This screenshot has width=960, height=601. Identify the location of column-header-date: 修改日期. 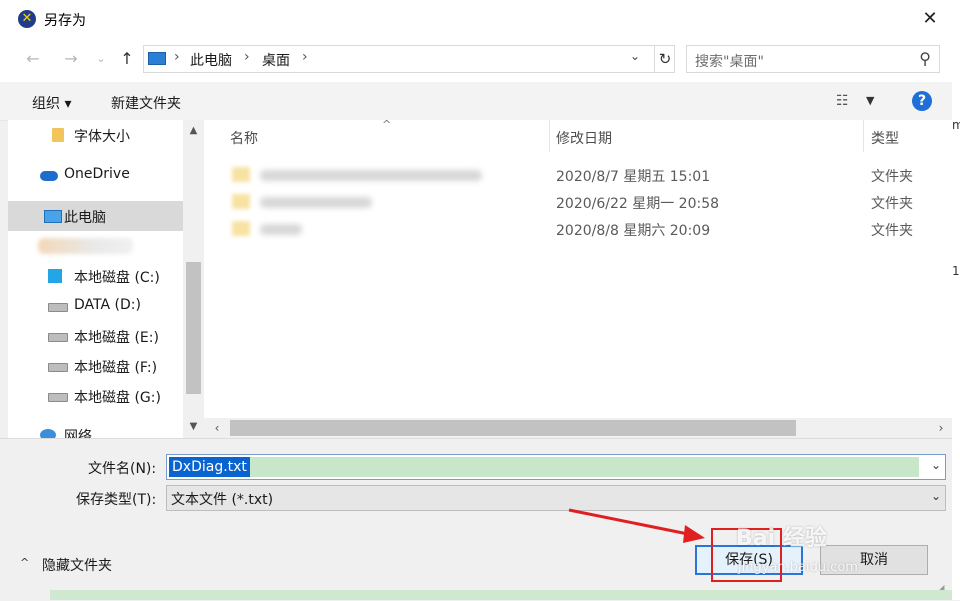
(584, 138).